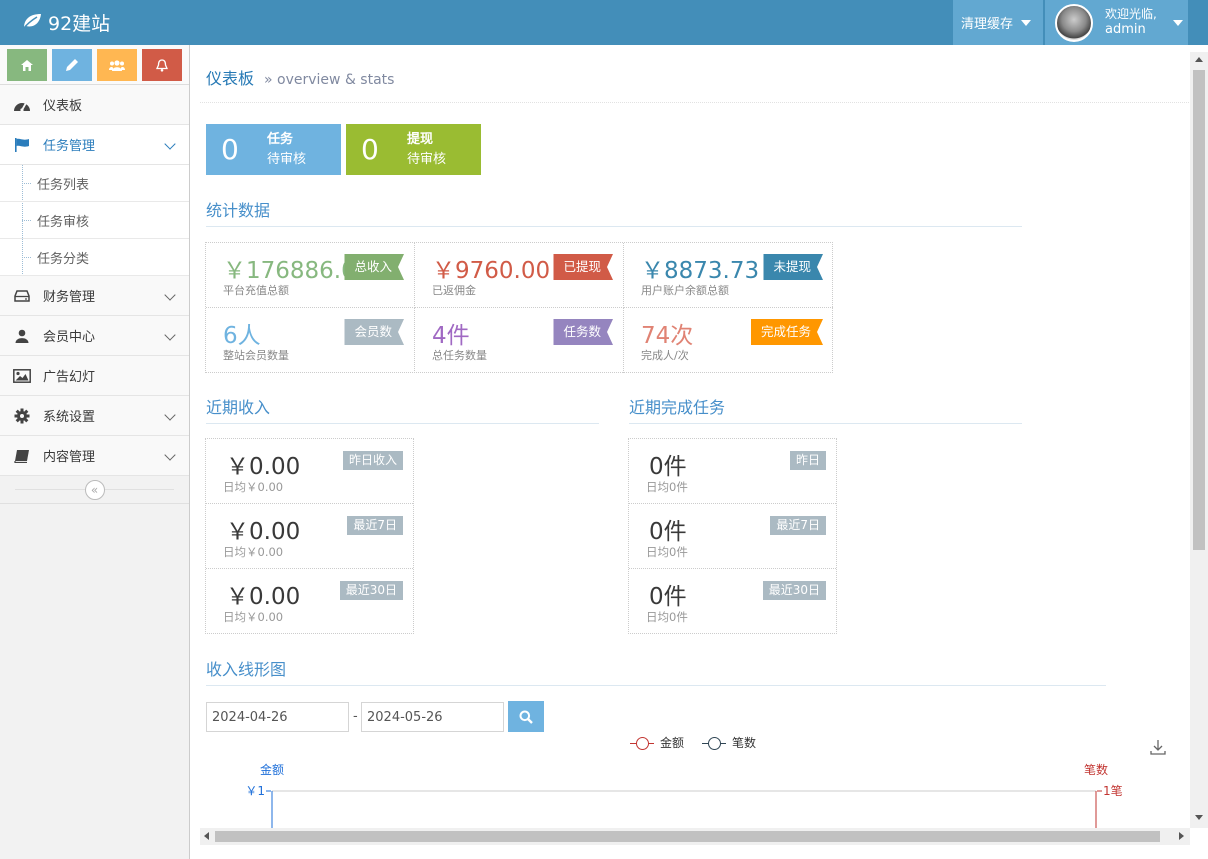 This screenshot has height=859, width=1208. What do you see at coordinates (94, 105) in the screenshot?
I see `sidebar-item-dashboard: 仪表板` at bounding box center [94, 105].